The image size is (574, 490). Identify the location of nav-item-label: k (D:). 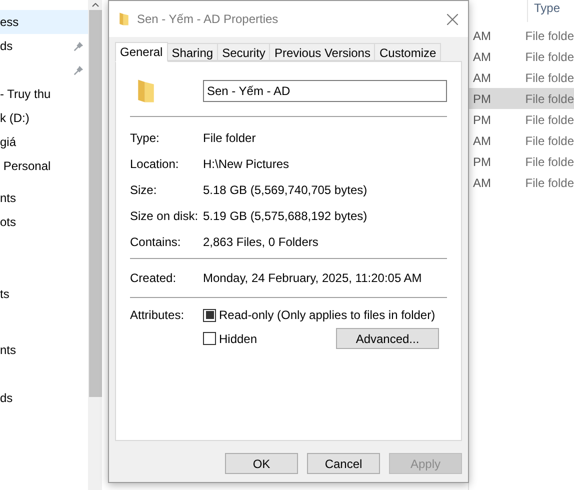
(15, 118).